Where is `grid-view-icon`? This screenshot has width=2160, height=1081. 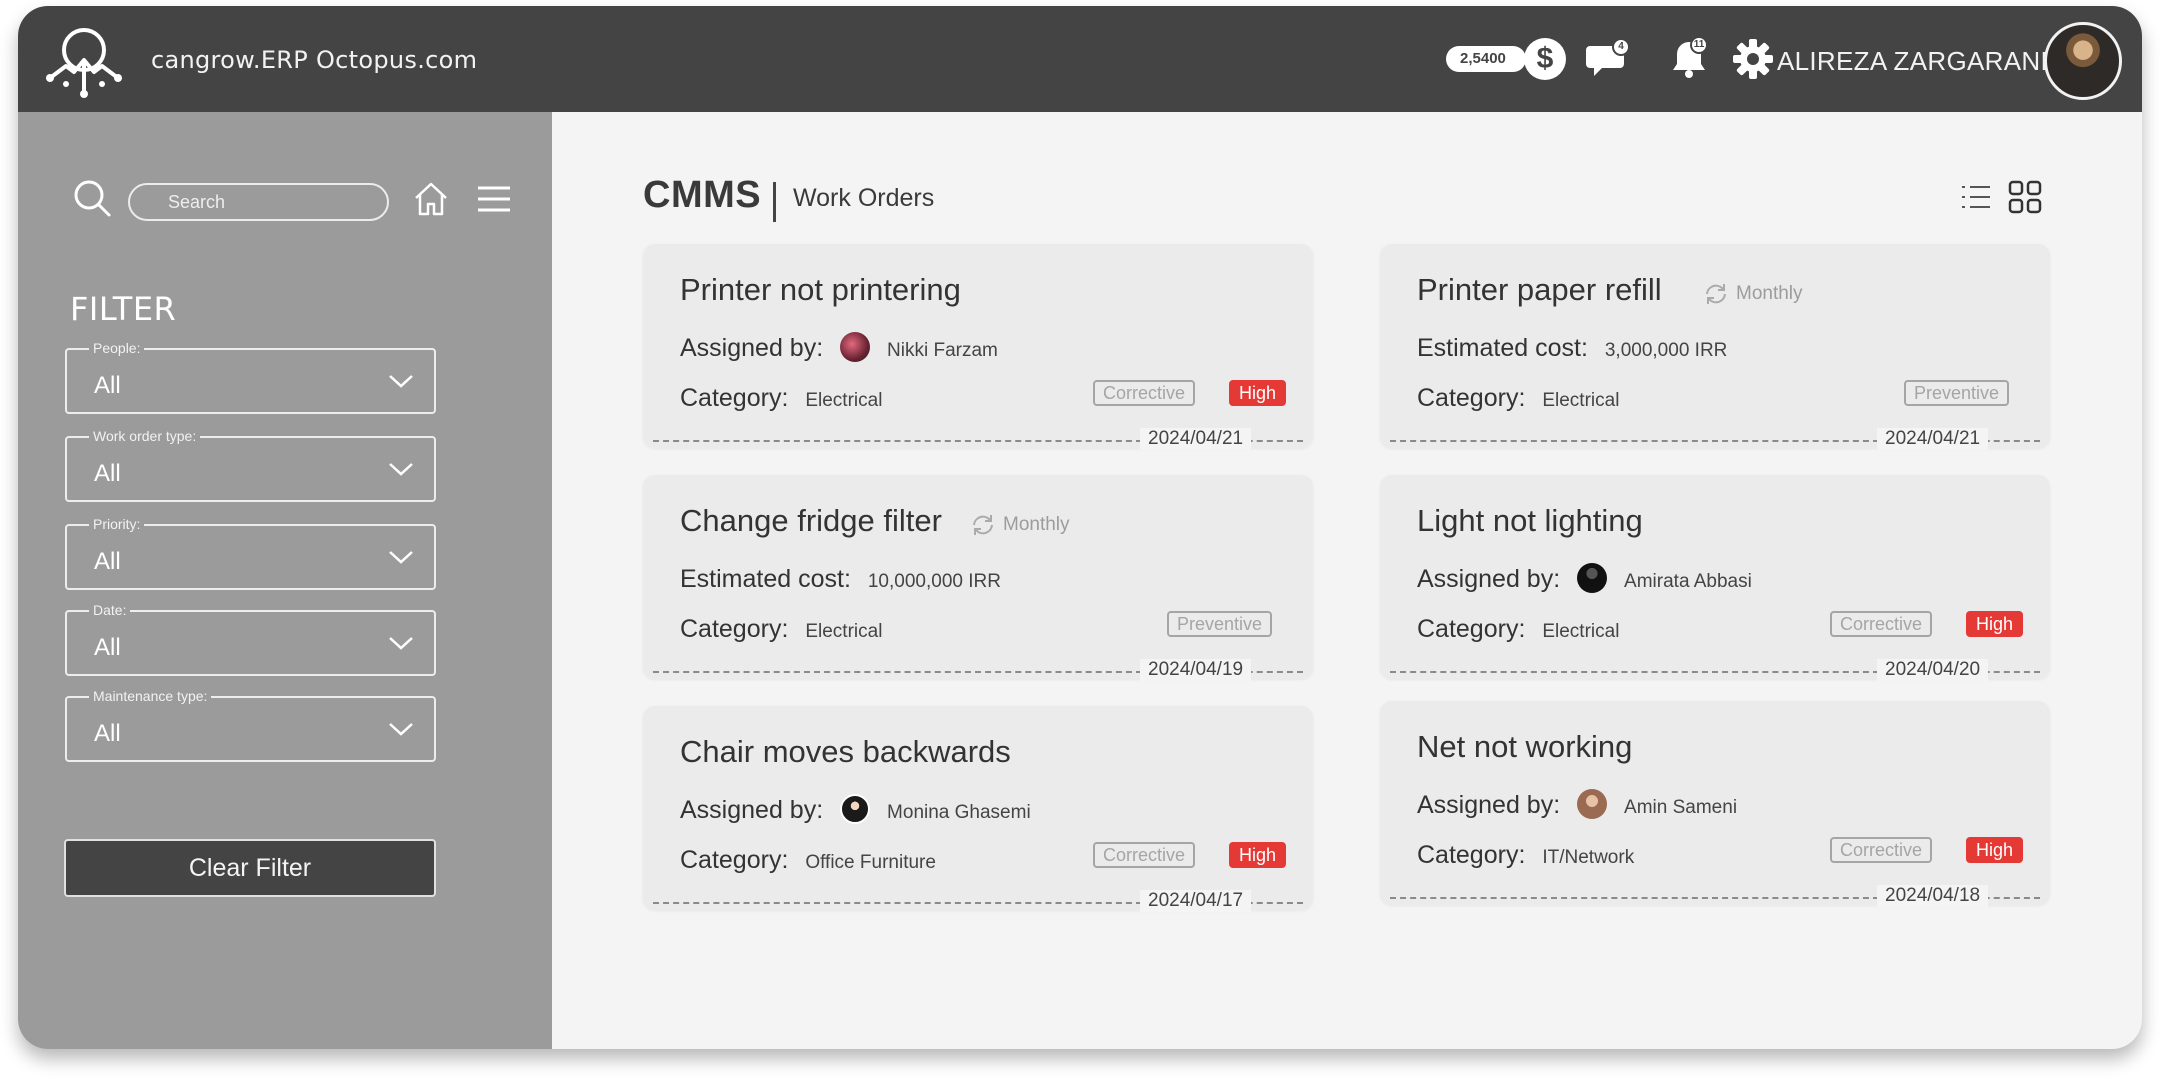 grid-view-icon is located at coordinates (2025, 197).